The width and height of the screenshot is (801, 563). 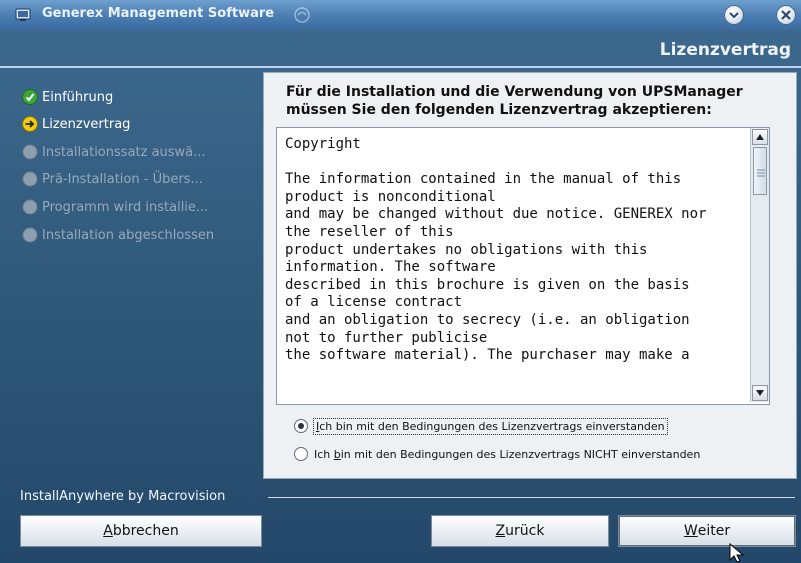 I want to click on step-license: Lizenzvertrag, so click(x=76, y=124).